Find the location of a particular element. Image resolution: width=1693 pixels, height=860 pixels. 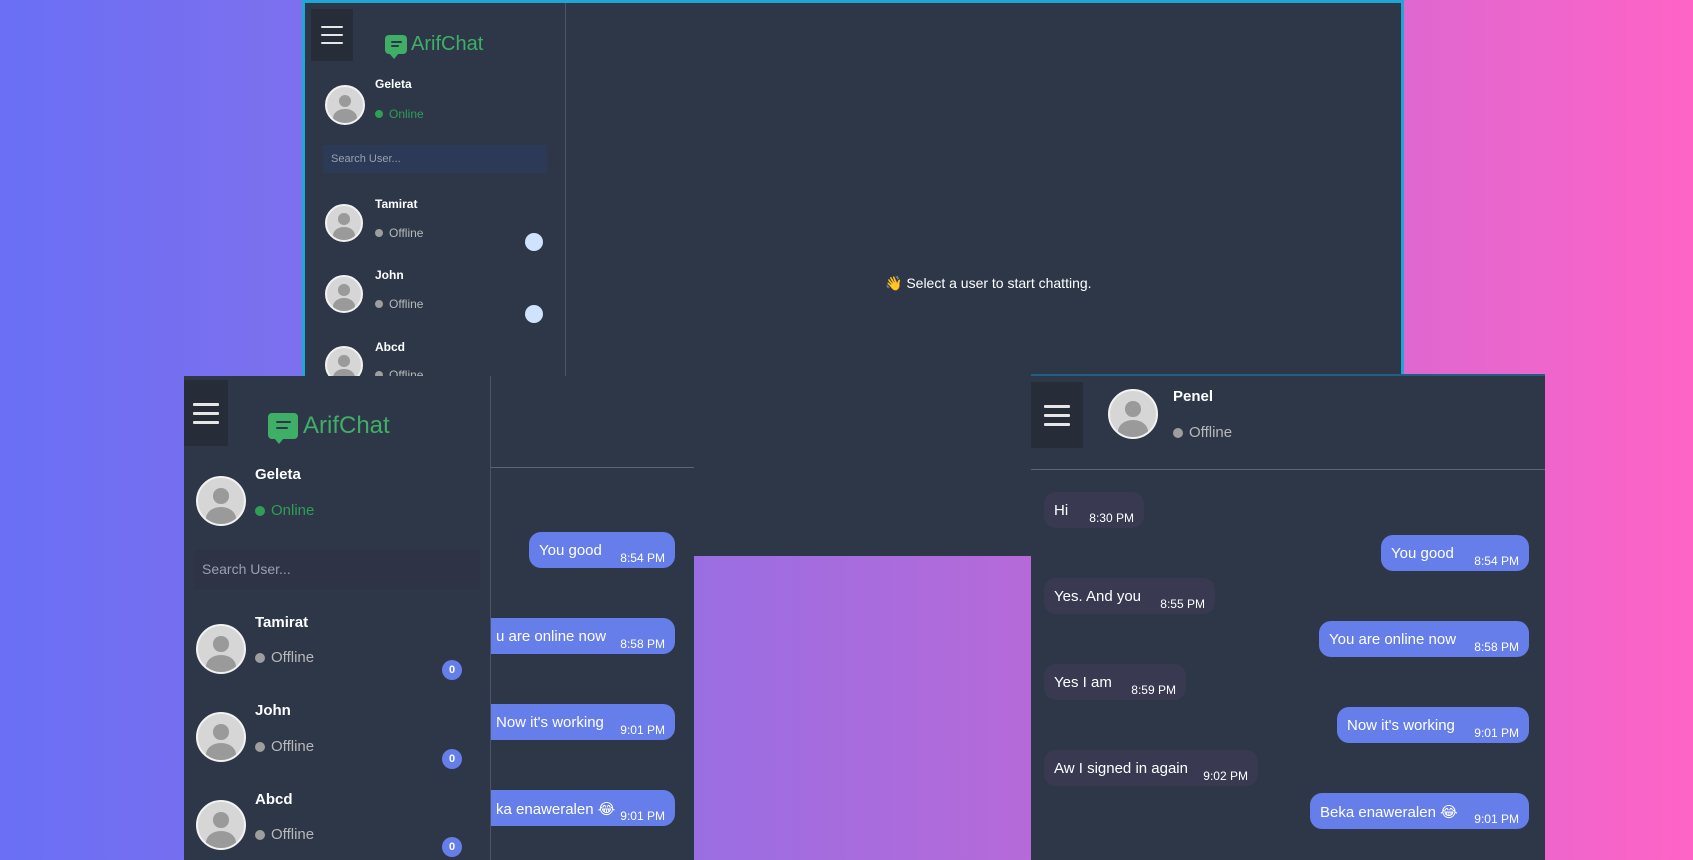

message-incoming: Yes. And you 8:55 PM is located at coordinates (1129, 596).